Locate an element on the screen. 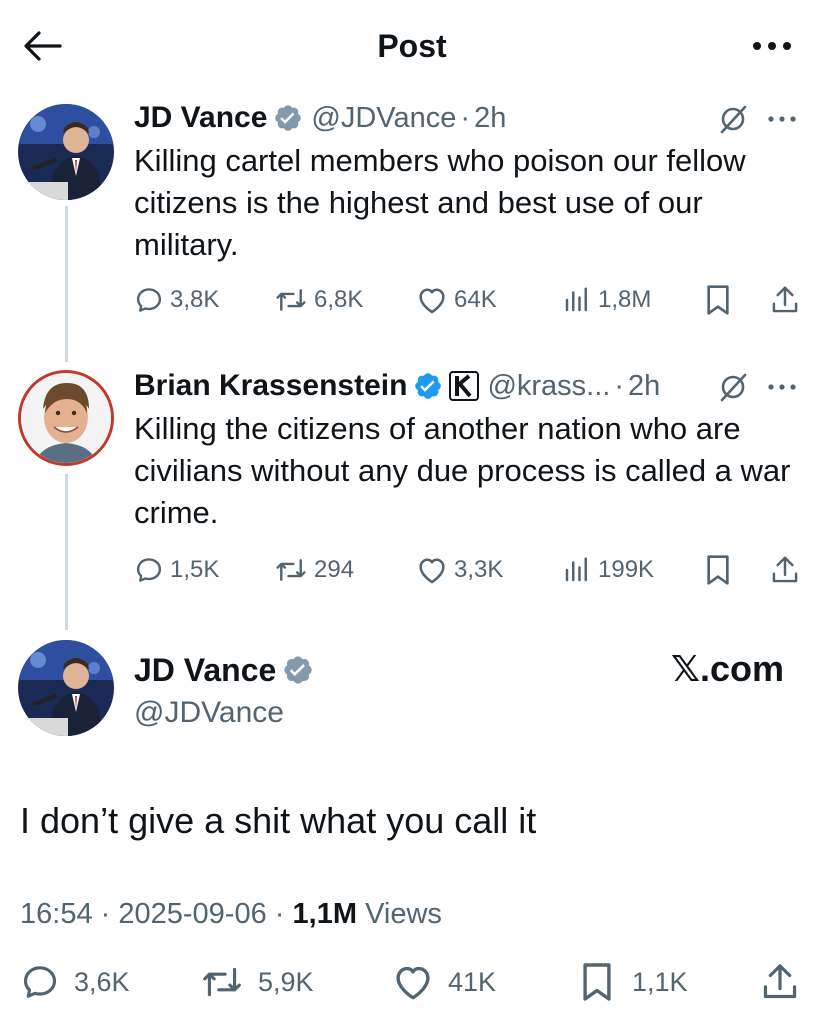 This screenshot has width=824, height=1024. like-button: 41K is located at coordinates (444, 982).